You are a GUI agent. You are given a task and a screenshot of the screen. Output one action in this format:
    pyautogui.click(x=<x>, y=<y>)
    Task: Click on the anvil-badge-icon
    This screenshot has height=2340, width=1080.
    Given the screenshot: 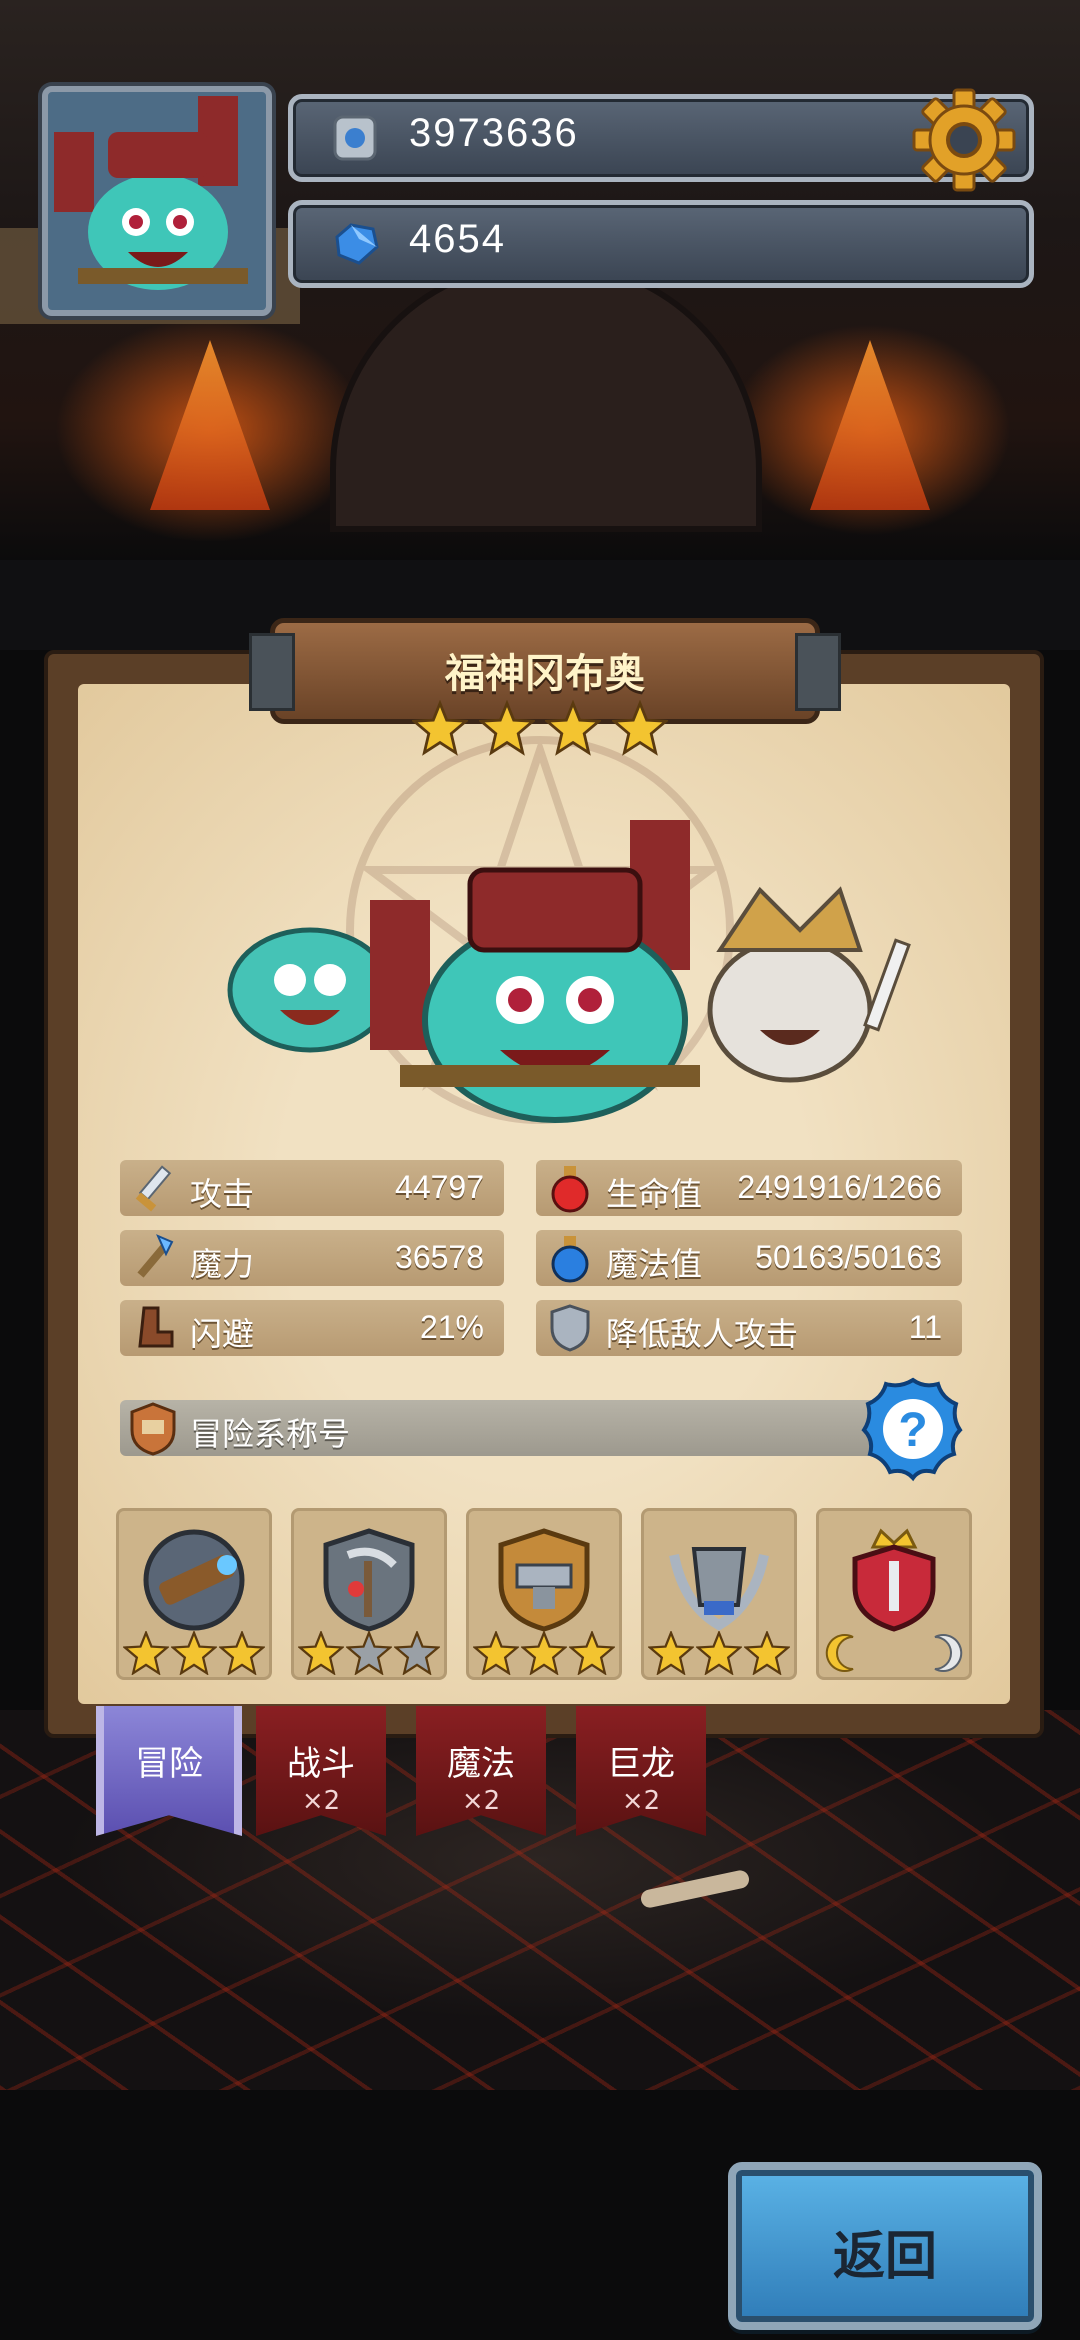 What is the action you would take?
    pyautogui.click(x=544, y=1580)
    